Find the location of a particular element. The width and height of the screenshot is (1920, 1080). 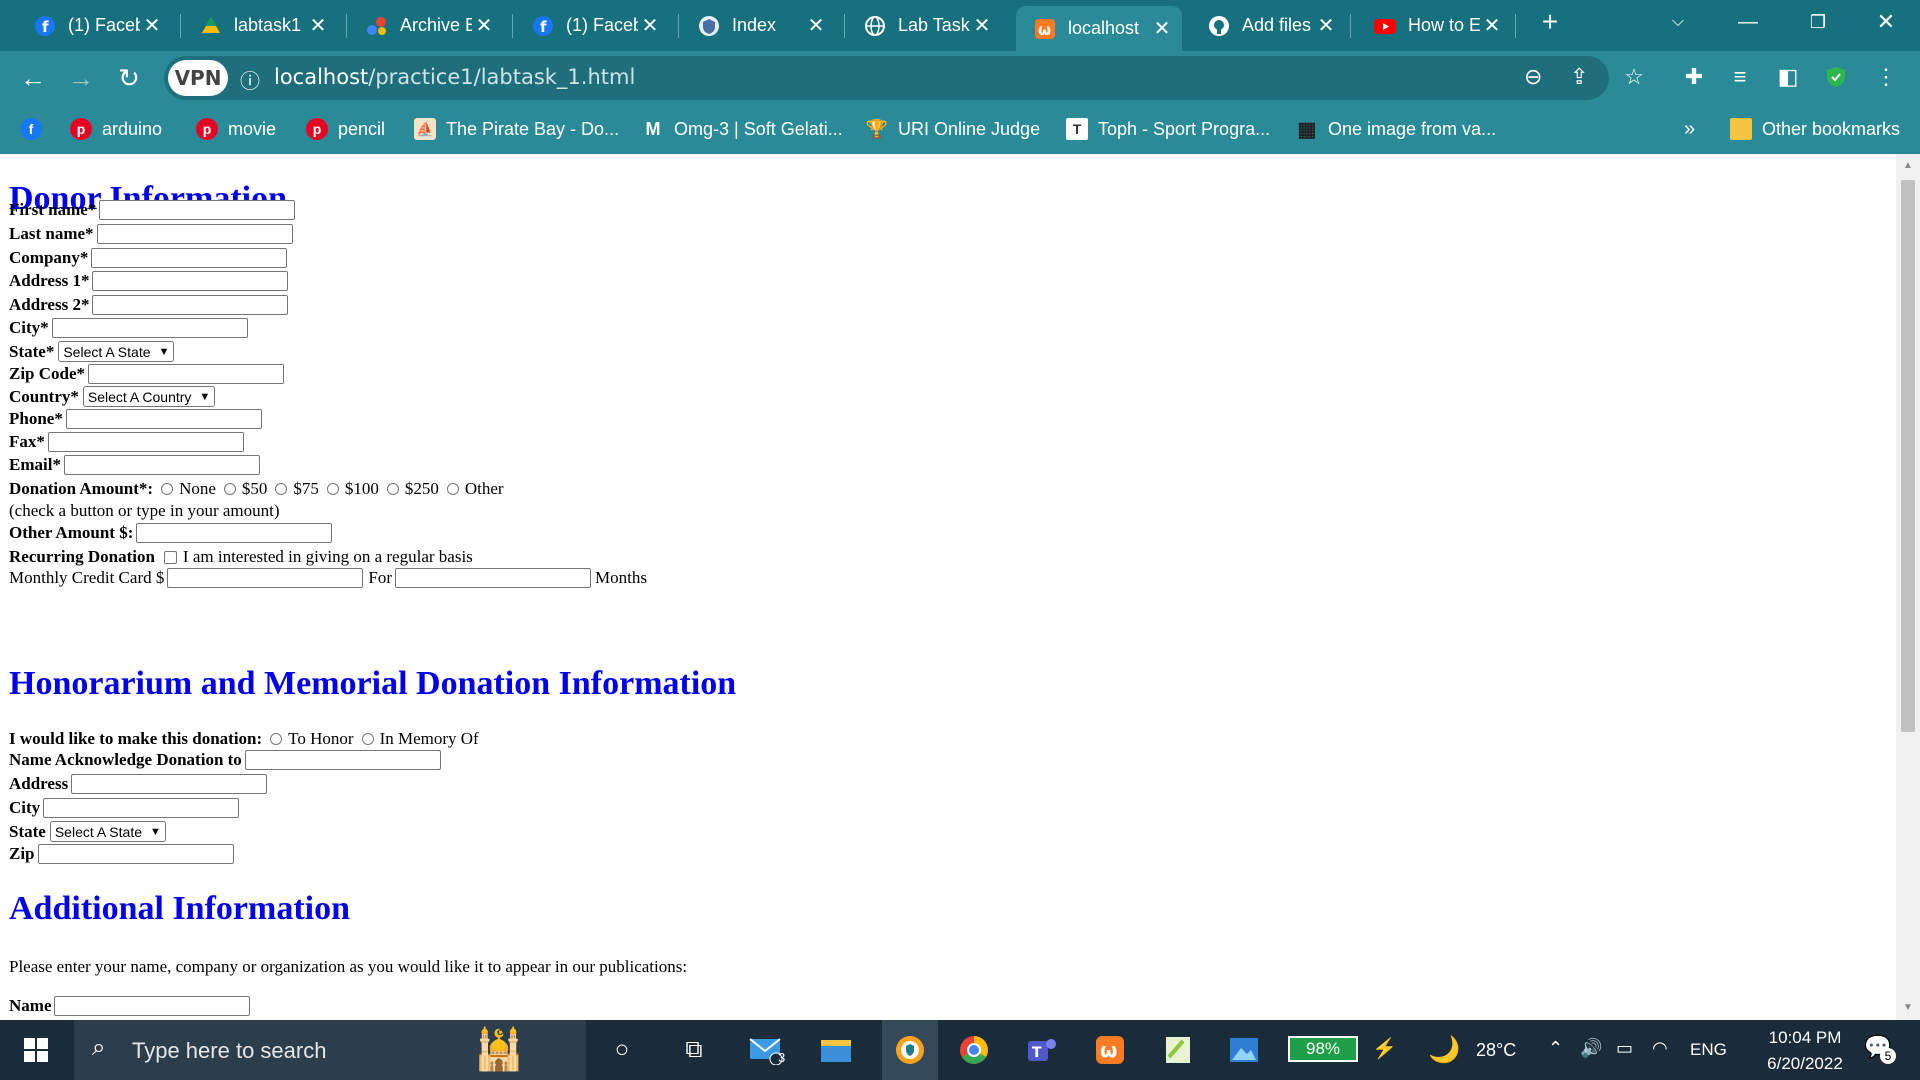

tab-lab-task: Lab Task ✕ is located at coordinates (921, 25).